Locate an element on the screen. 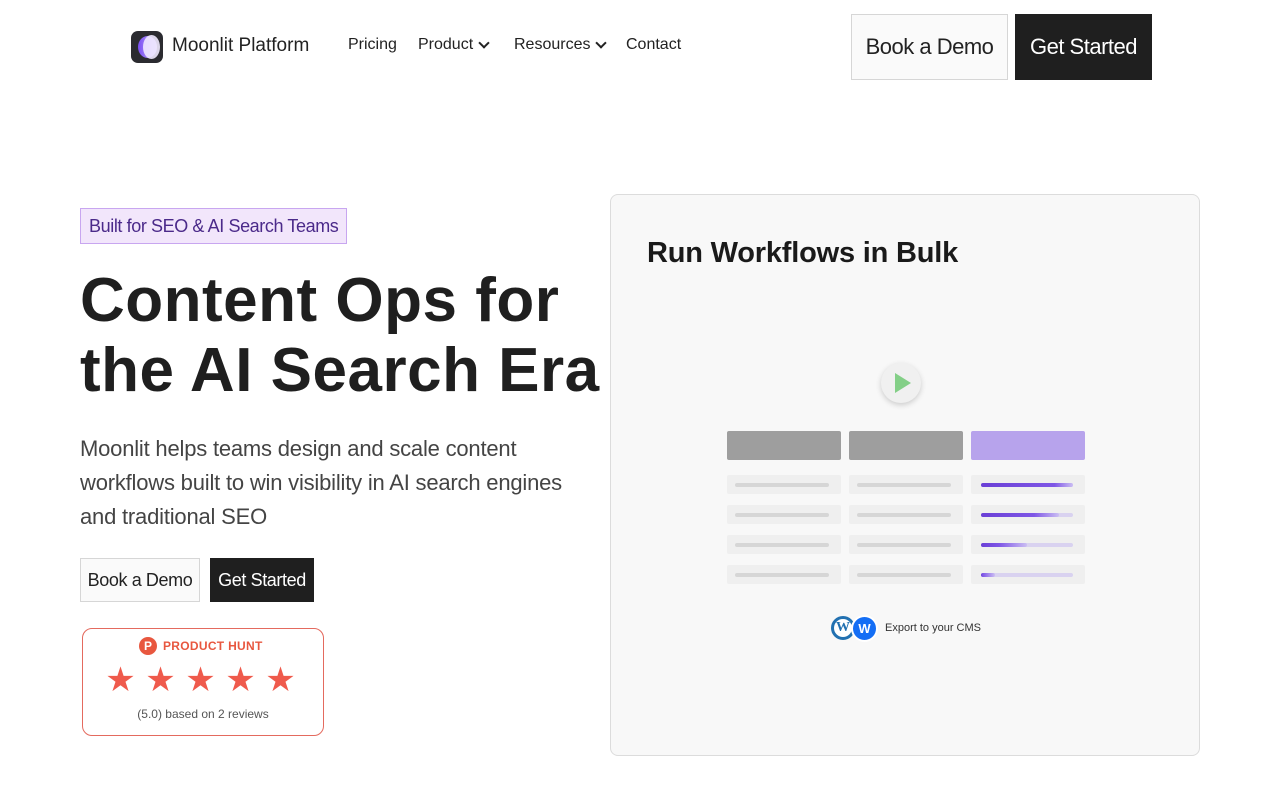  headline-line-2: the AI Search Era is located at coordinates (340, 370).